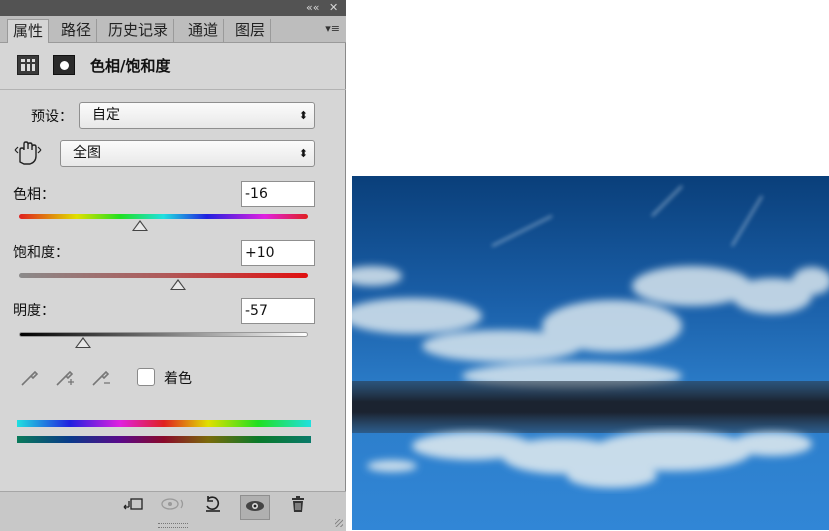 This screenshot has height=531, width=829. Describe the element at coordinates (41, 253) in the screenshot. I see `saturation-label: 饱和度：` at that location.